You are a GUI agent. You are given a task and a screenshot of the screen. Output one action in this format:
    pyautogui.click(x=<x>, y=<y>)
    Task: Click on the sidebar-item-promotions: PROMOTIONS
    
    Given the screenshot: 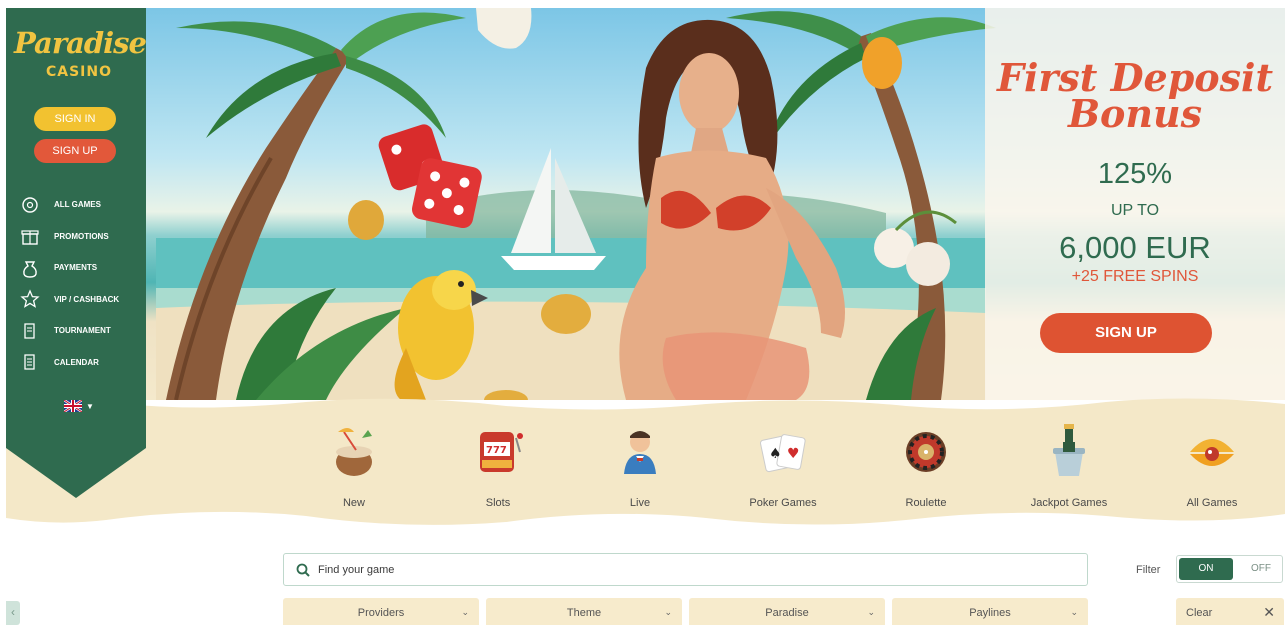 What is the action you would take?
    pyautogui.click(x=69, y=237)
    